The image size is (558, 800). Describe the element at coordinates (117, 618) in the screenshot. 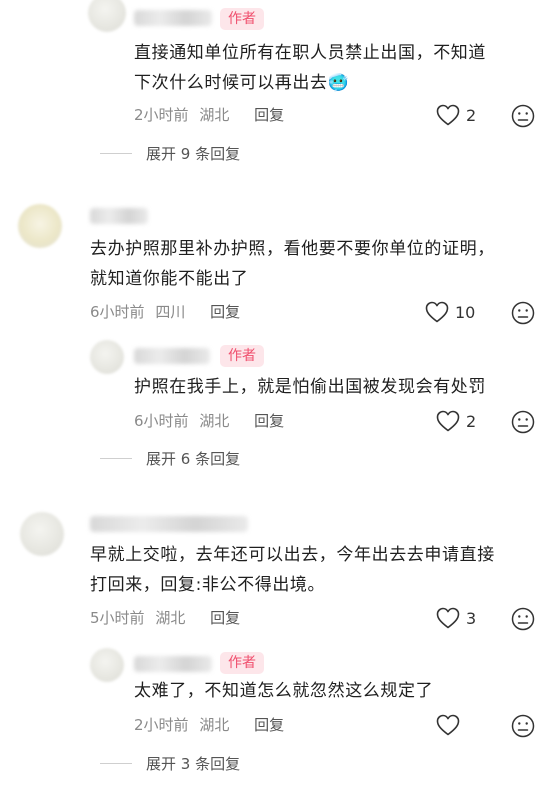

I see `comment-time: 5小时前` at that location.